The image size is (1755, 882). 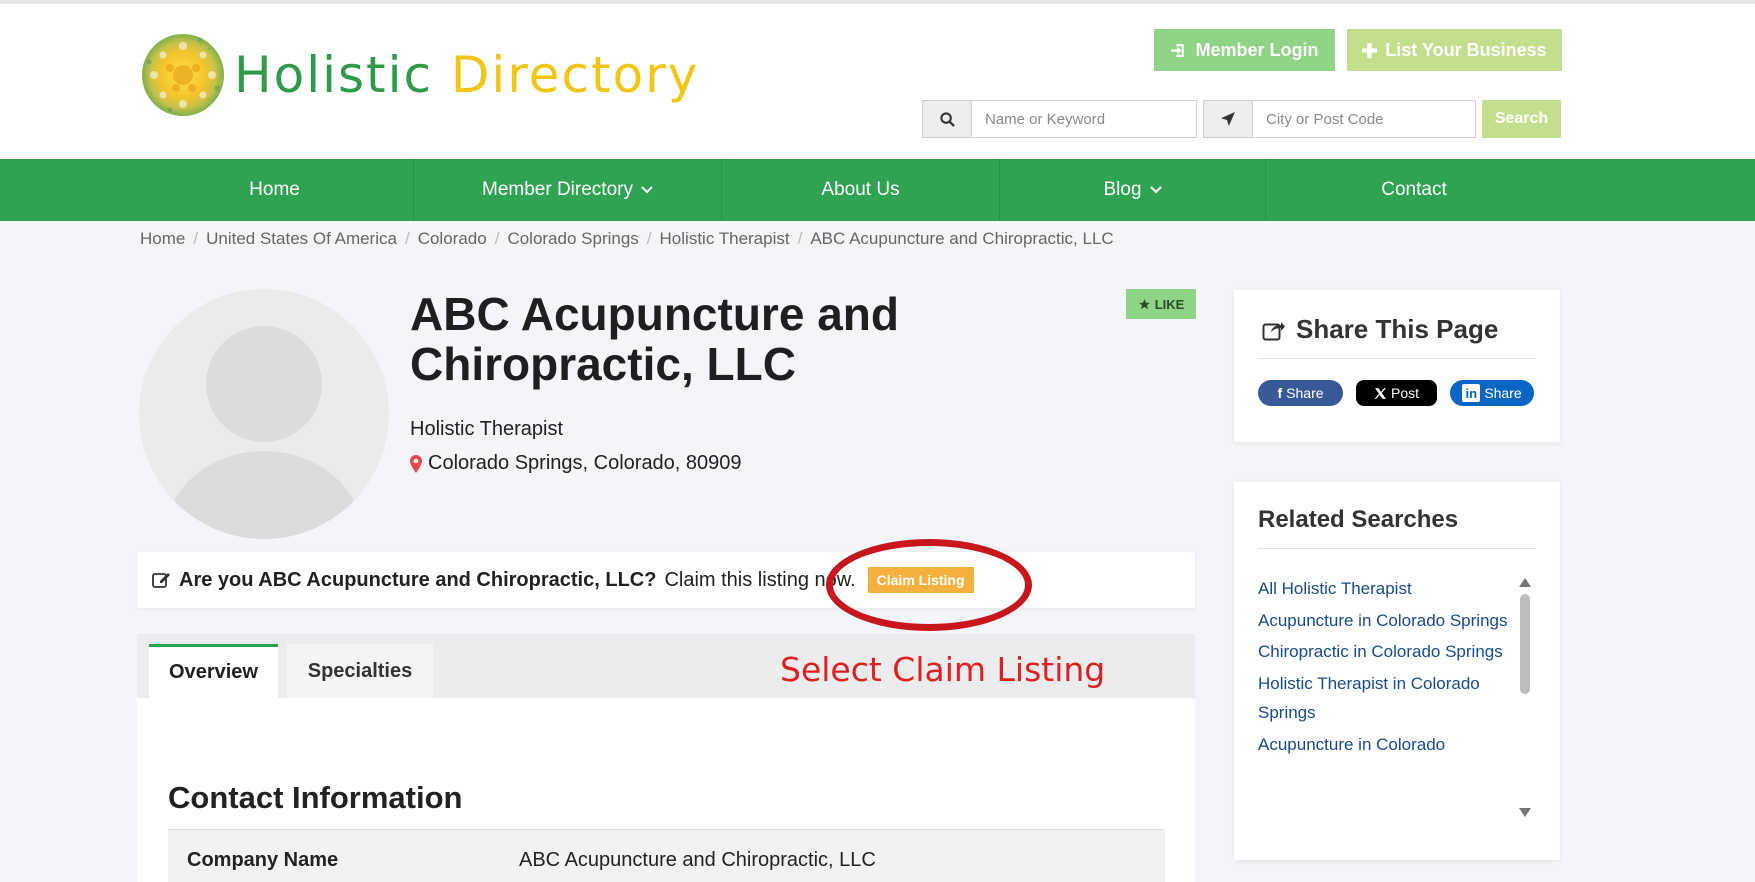 What do you see at coordinates (1144, 303) in the screenshot?
I see `star-icon` at bounding box center [1144, 303].